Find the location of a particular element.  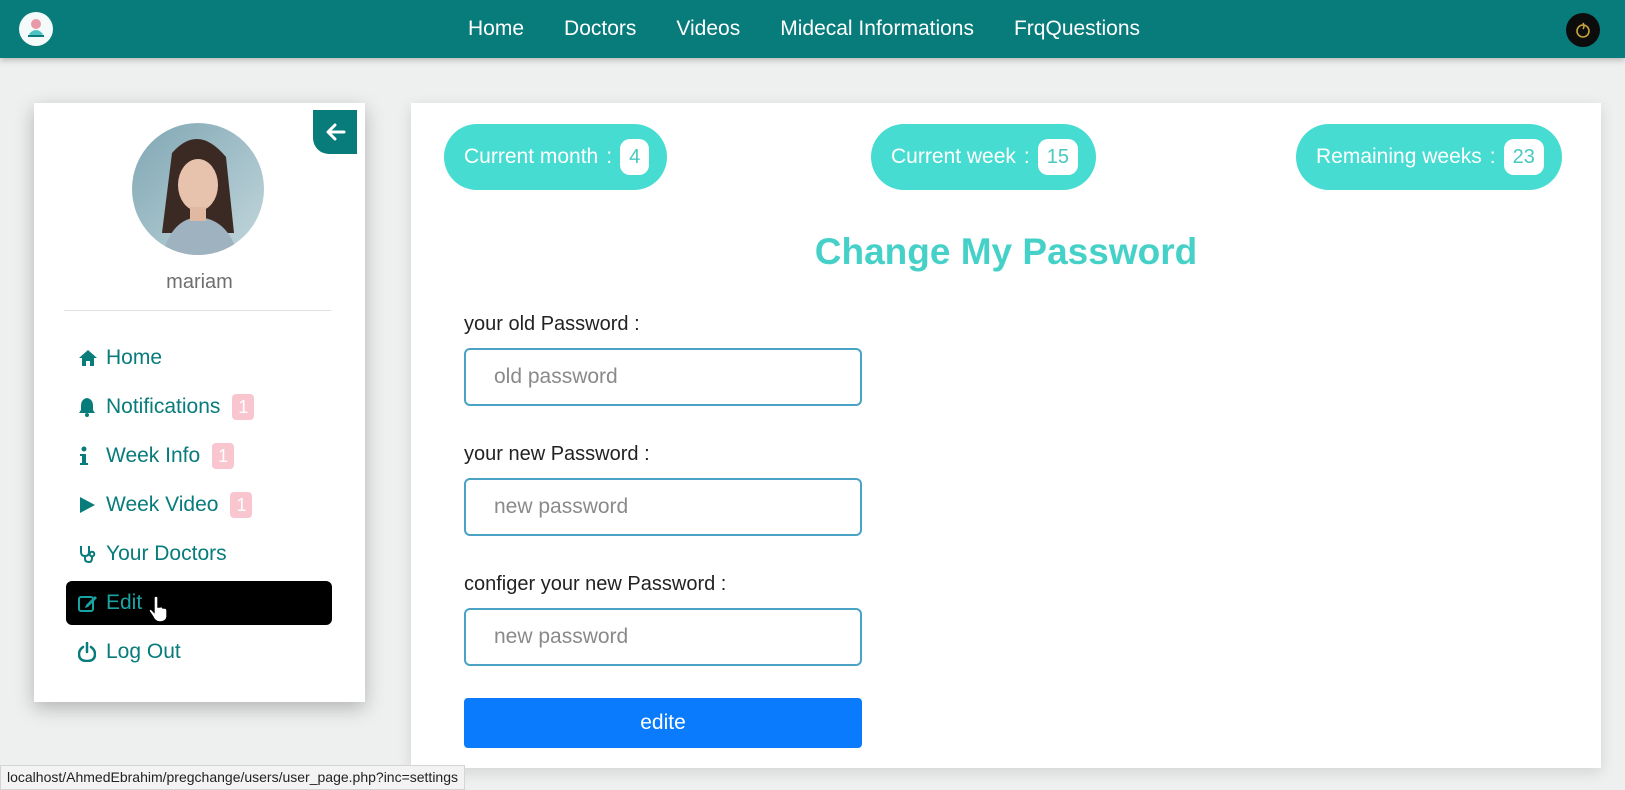

divider is located at coordinates (197, 310).